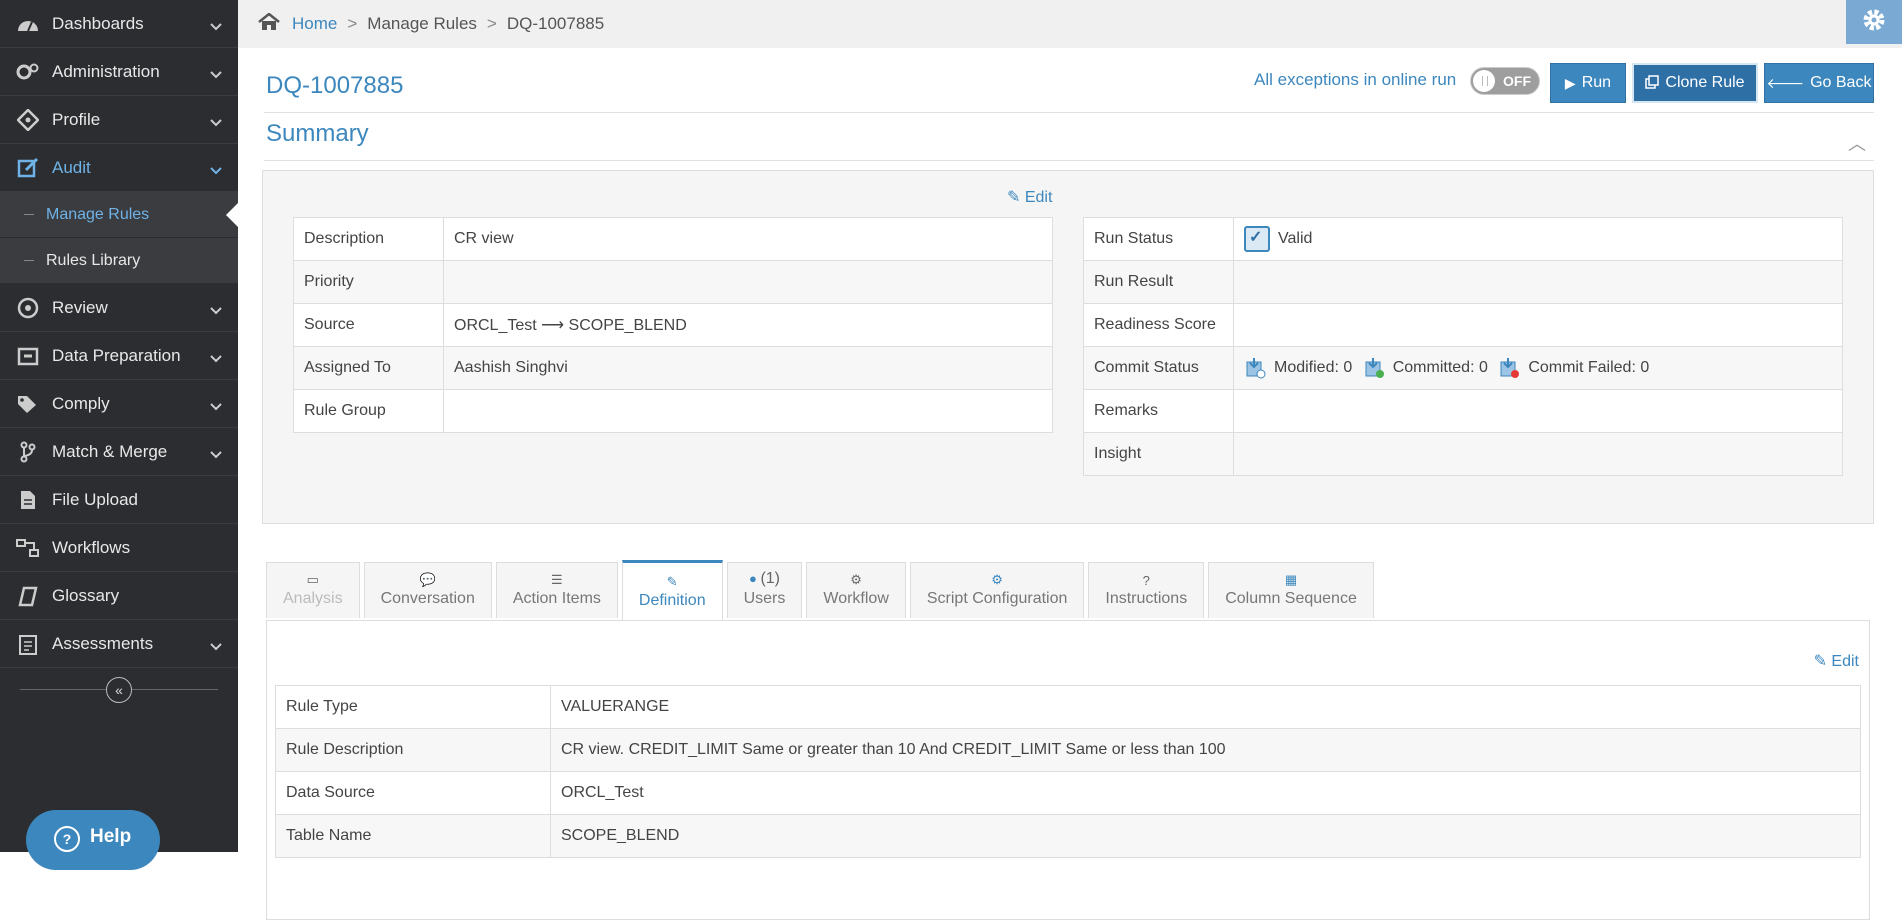 The width and height of the screenshot is (1902, 920). I want to click on table-row: Priority, so click(673, 282).